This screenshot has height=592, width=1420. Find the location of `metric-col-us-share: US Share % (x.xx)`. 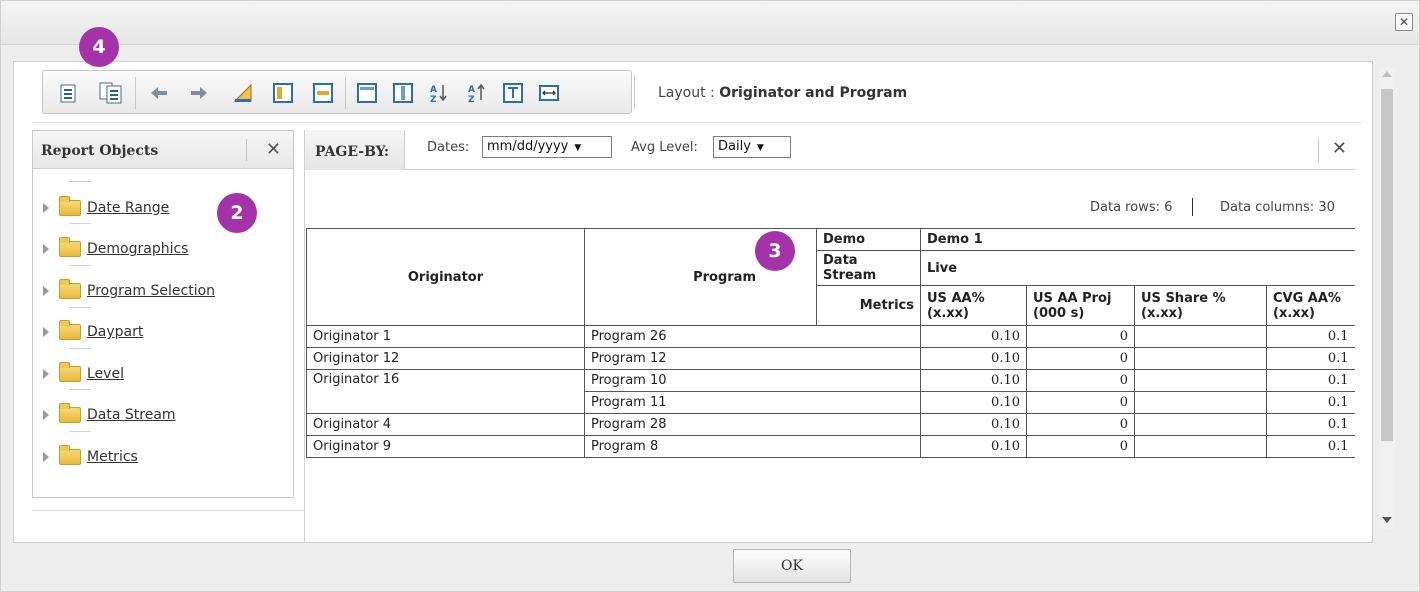

metric-col-us-share: US Share % (x.xx) is located at coordinates (1200, 305).